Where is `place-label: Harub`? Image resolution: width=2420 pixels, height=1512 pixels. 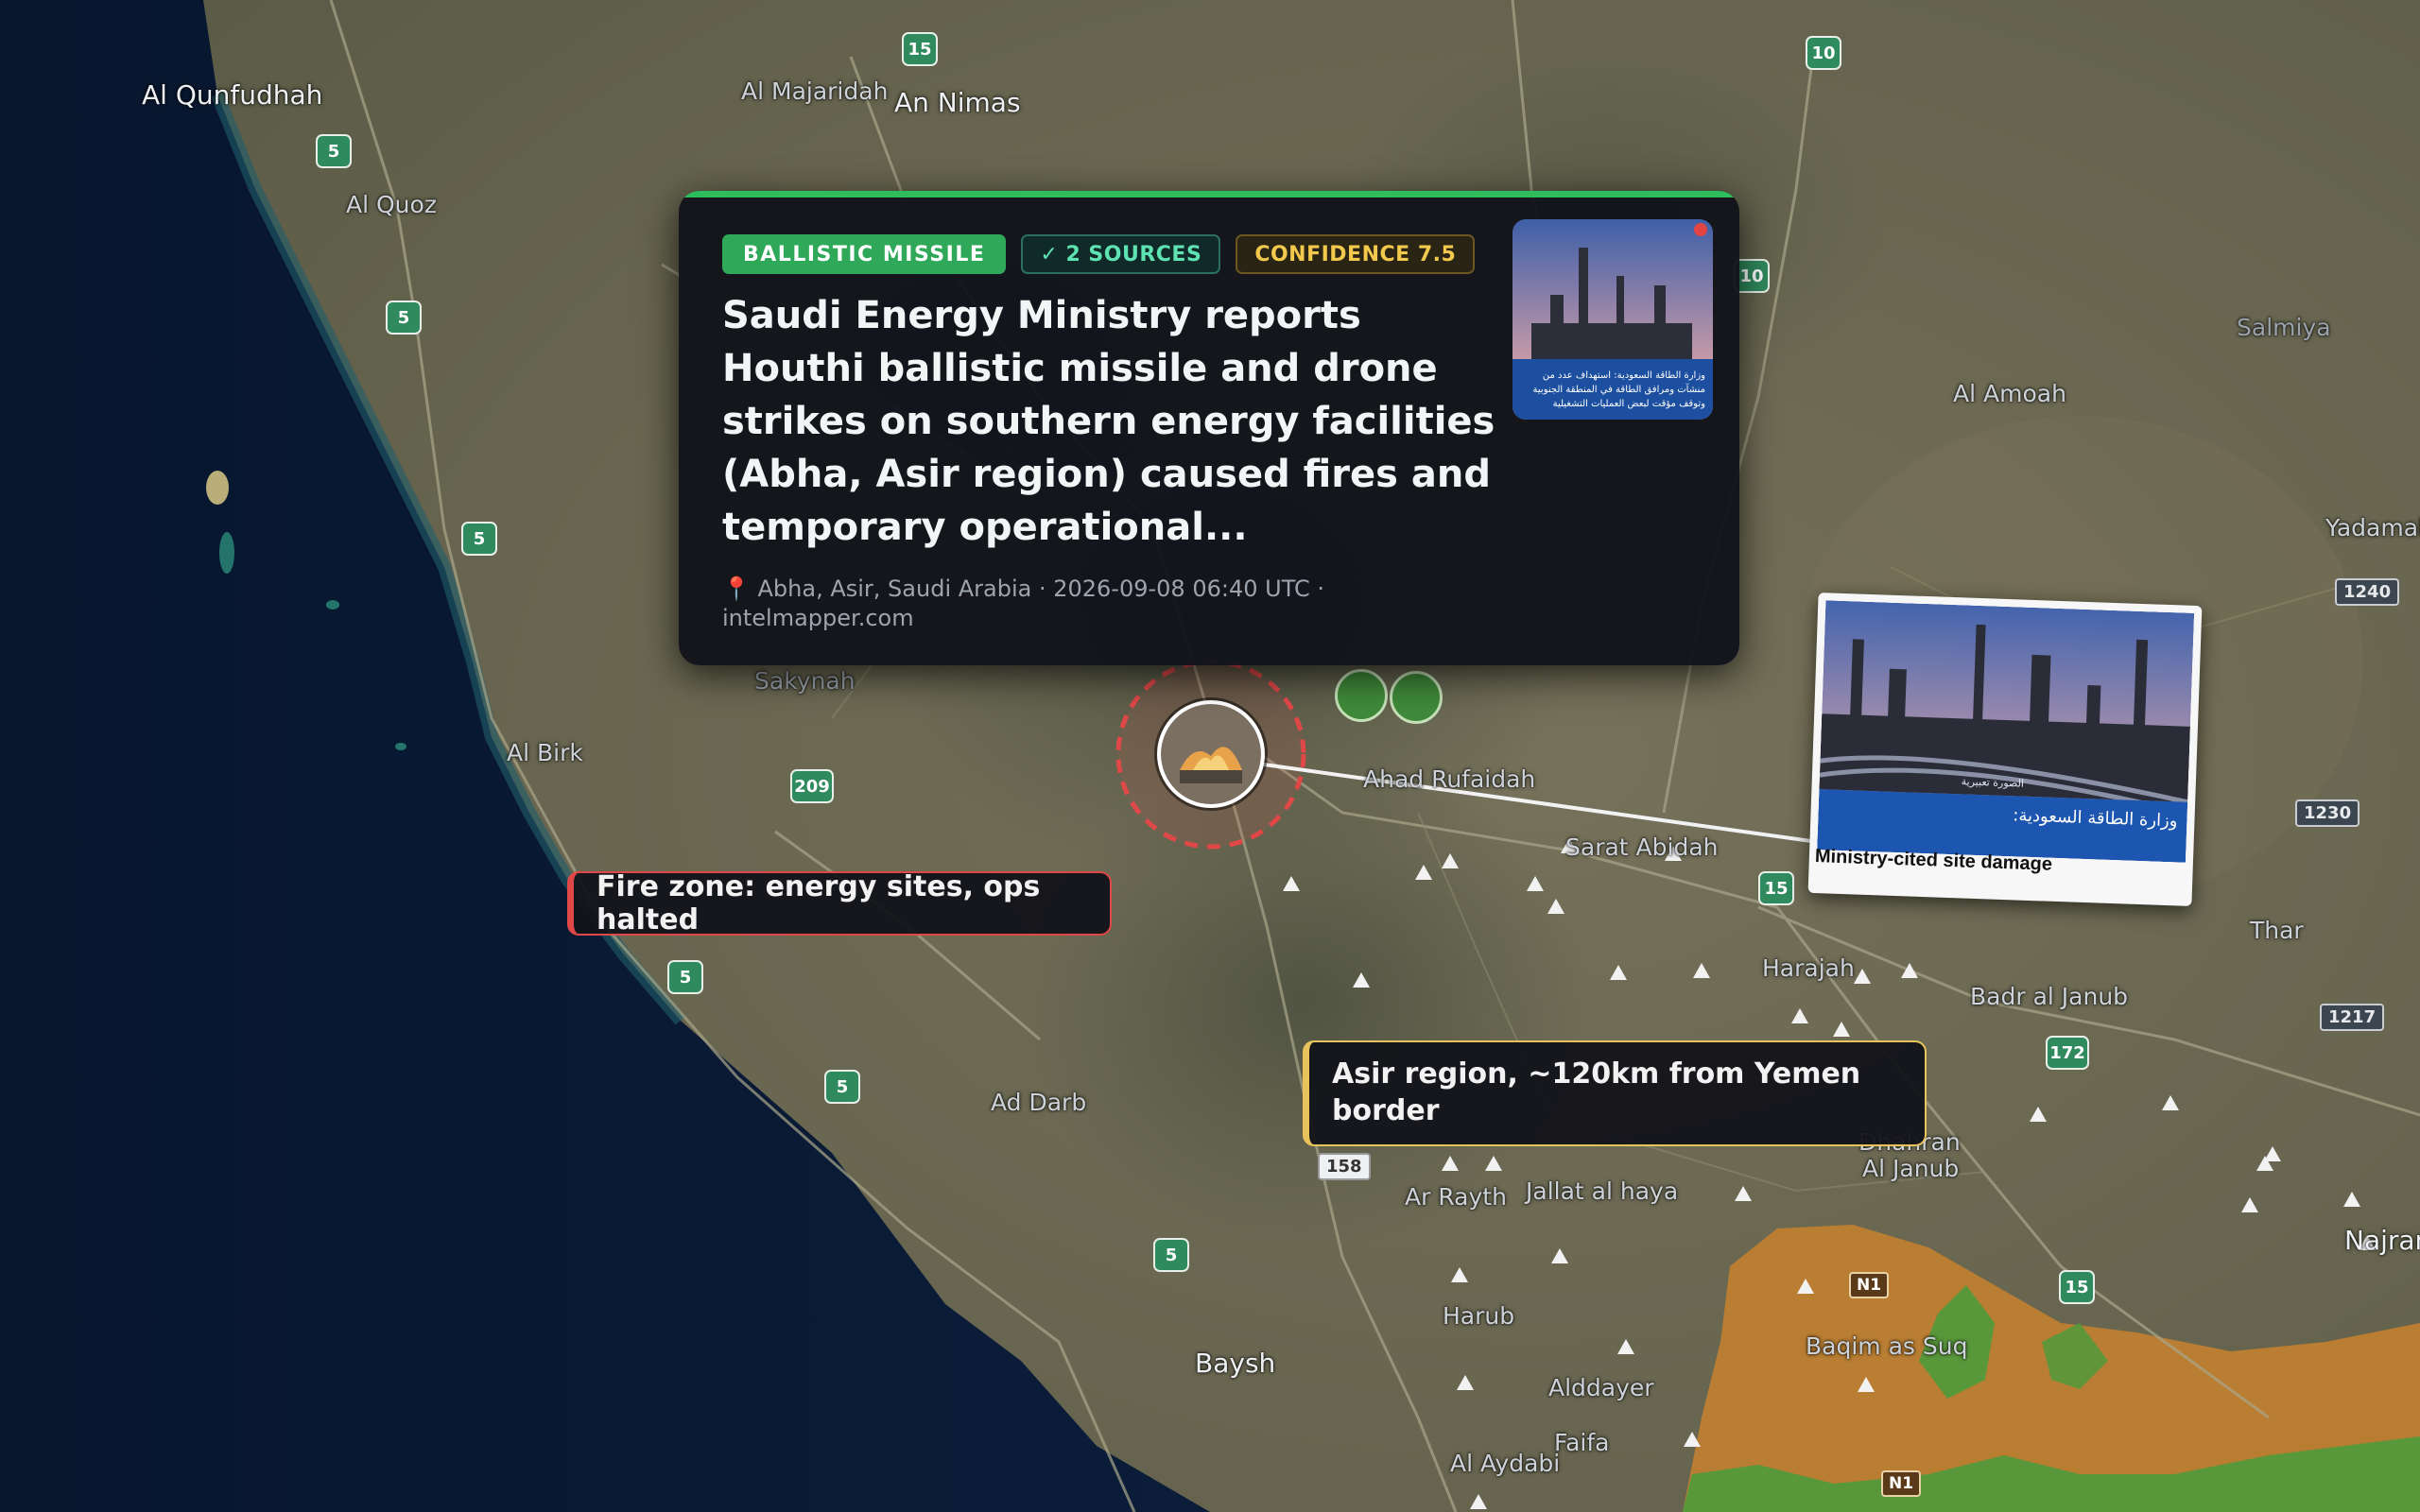 place-label: Harub is located at coordinates (1478, 1316).